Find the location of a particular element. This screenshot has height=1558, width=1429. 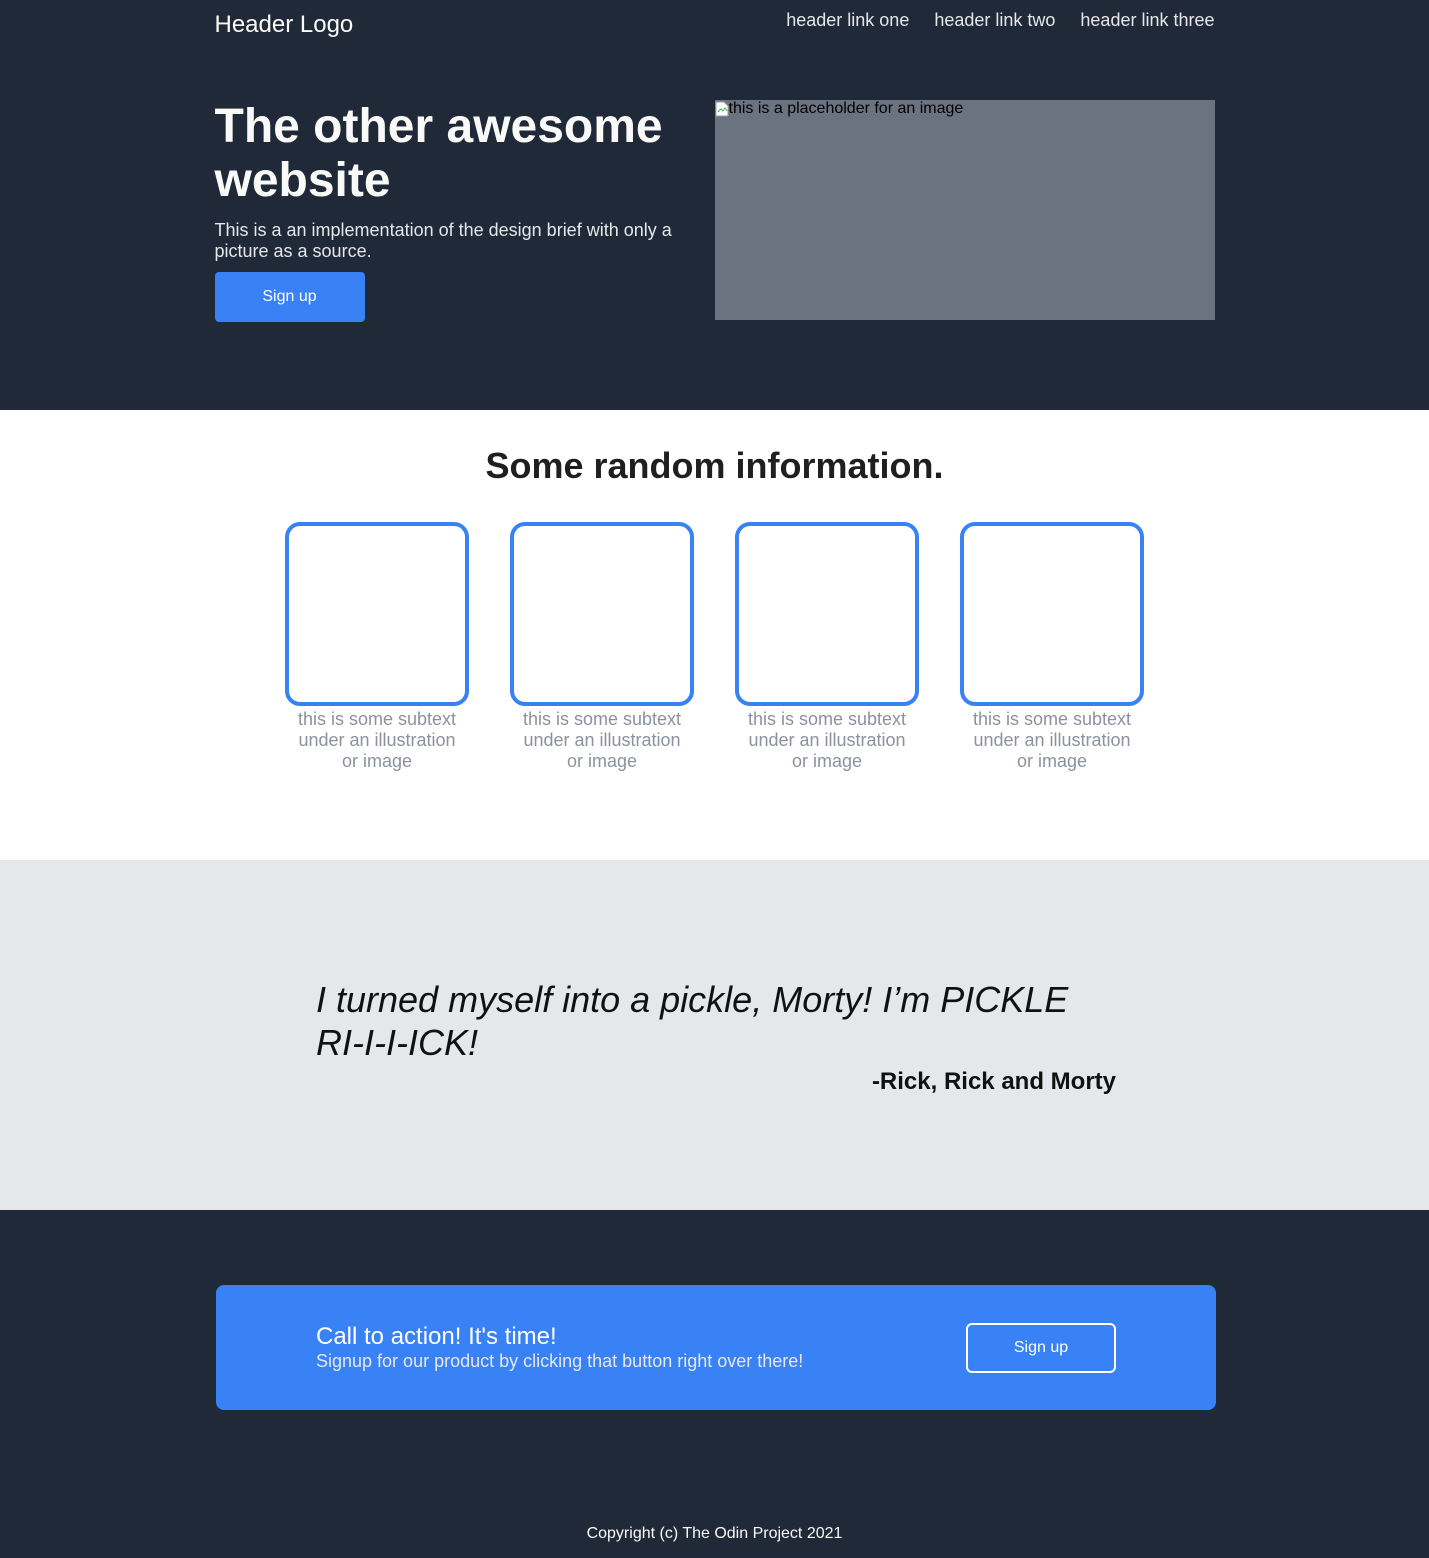

cta-signup-button: Sign up is located at coordinates (1041, 1348).